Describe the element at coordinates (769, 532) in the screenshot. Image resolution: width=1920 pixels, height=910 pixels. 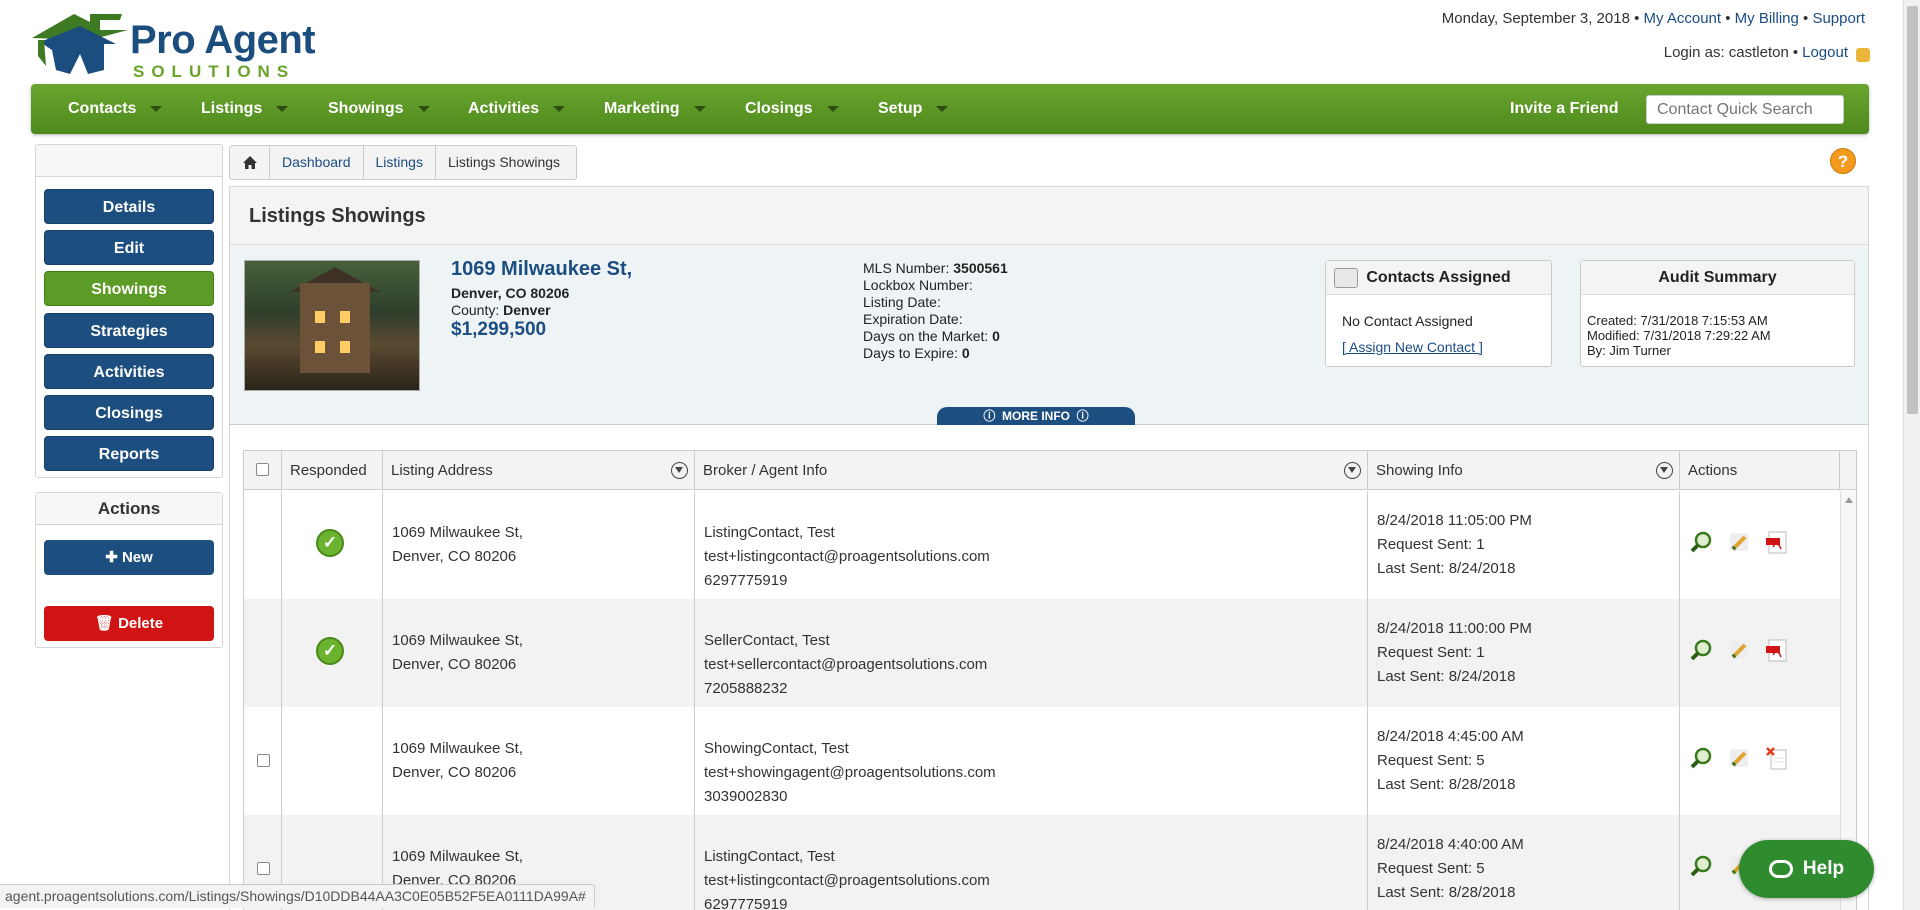
I see `row-agent-name: ListingContact, Test` at that location.